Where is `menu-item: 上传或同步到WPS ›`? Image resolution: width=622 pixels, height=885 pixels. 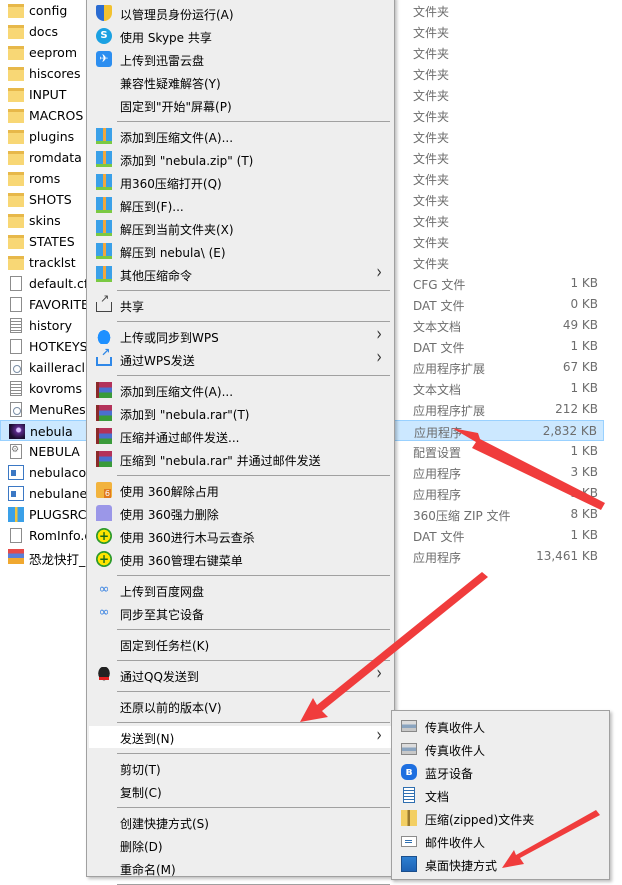 menu-item: 上传或同步到WPS › is located at coordinates (240, 336).